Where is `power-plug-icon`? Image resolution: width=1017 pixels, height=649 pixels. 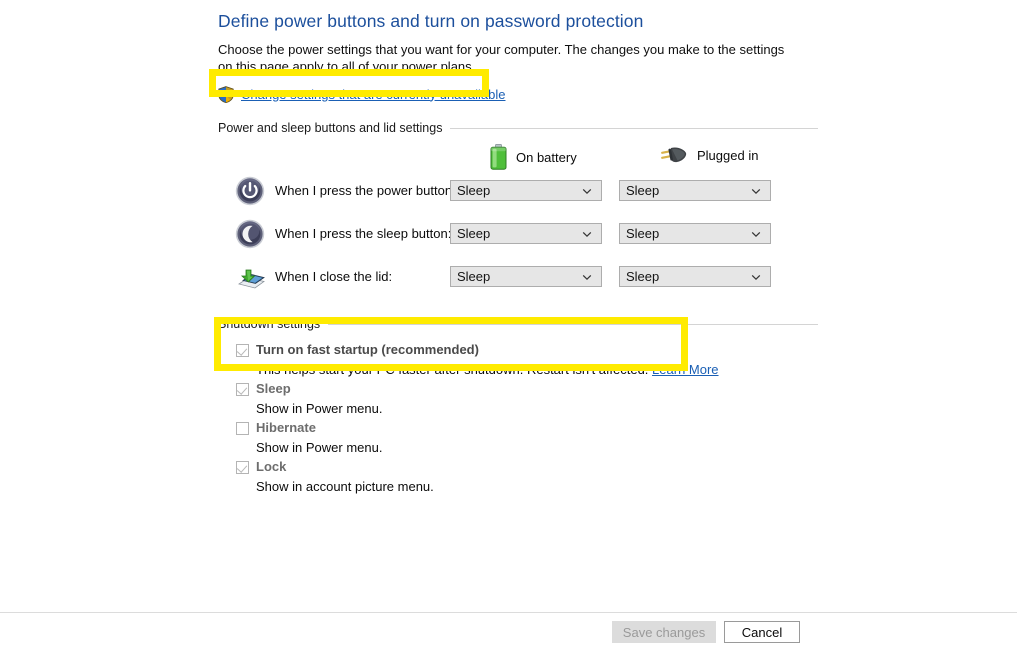 power-plug-icon is located at coordinates (674, 155).